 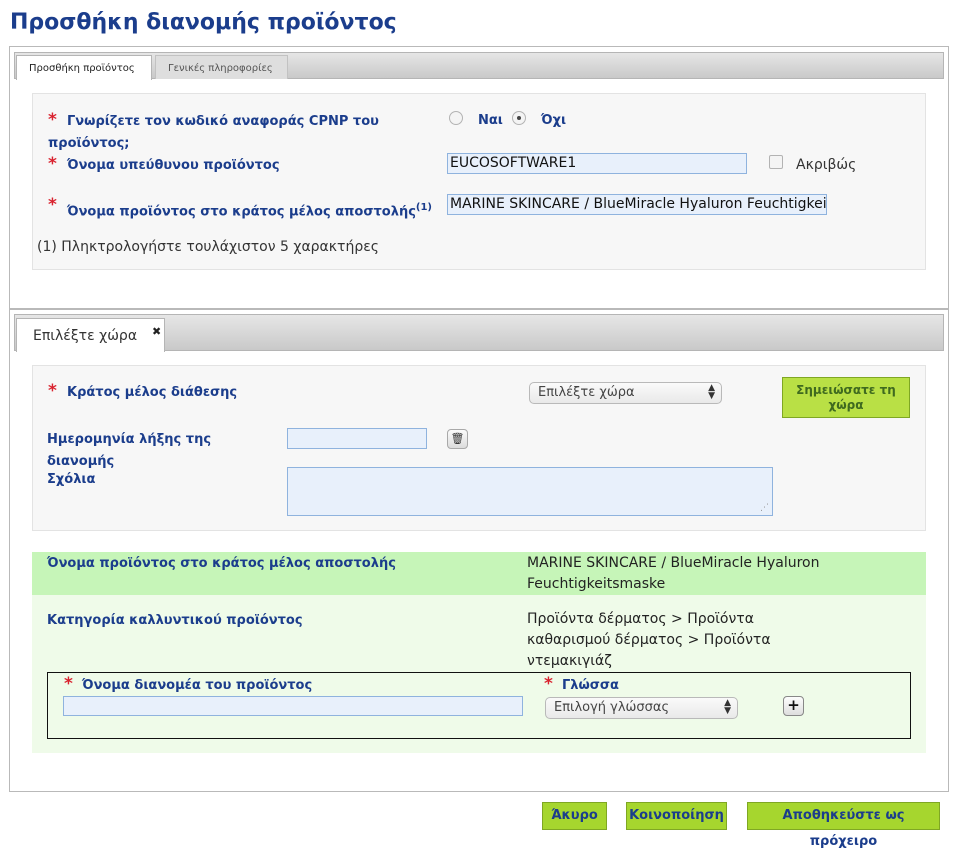 What do you see at coordinates (519, 118) in the screenshot?
I see `cpnp-no-radio` at bounding box center [519, 118].